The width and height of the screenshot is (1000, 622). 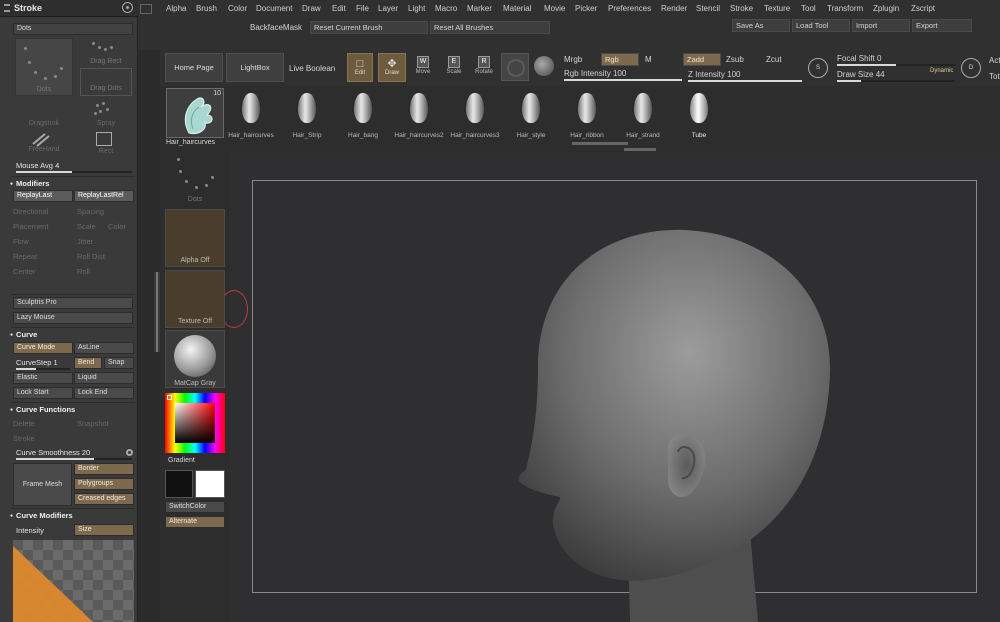 I want to click on brush-strip-scrollbar, so click(x=600, y=143).